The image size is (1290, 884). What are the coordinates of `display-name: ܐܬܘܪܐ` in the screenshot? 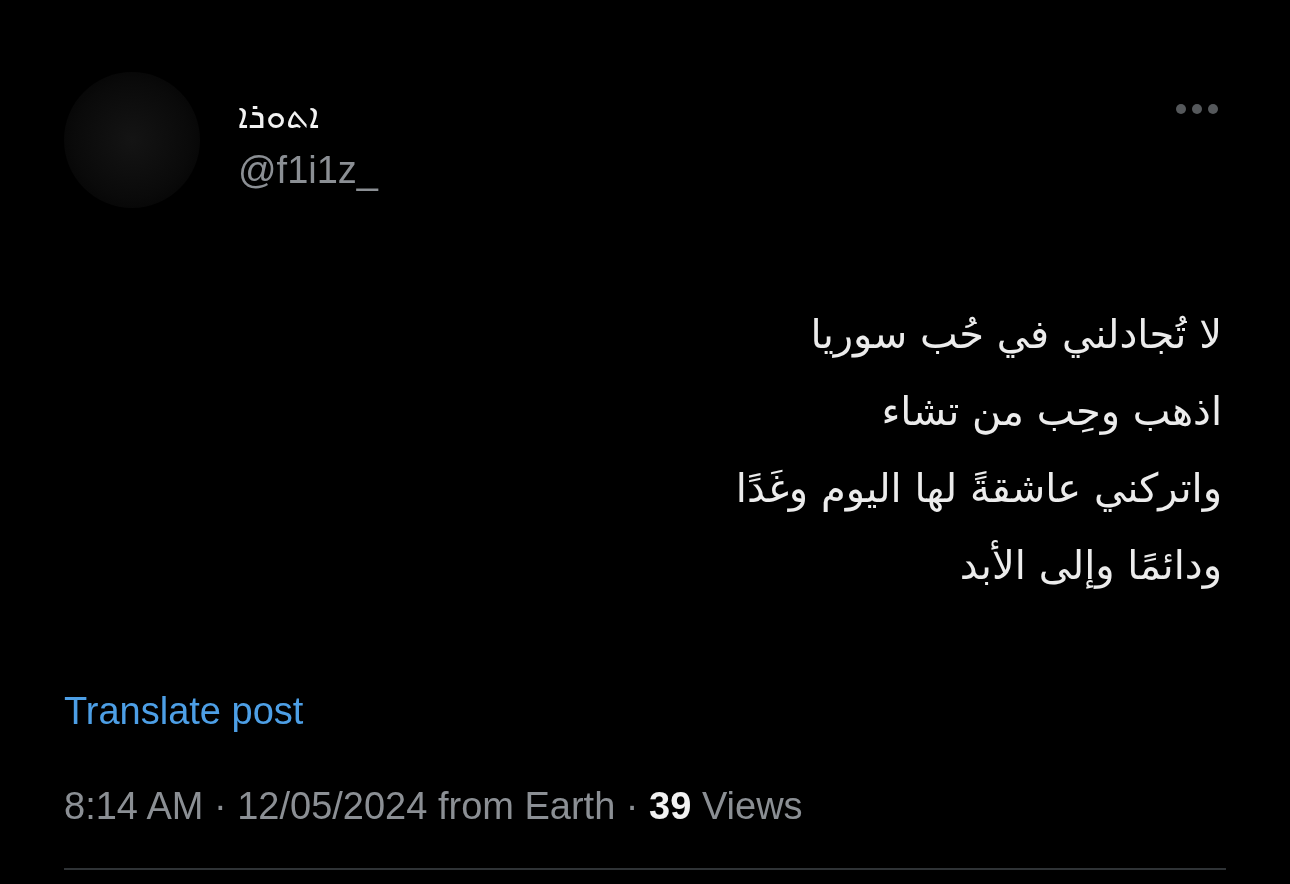 It's located at (279, 116).